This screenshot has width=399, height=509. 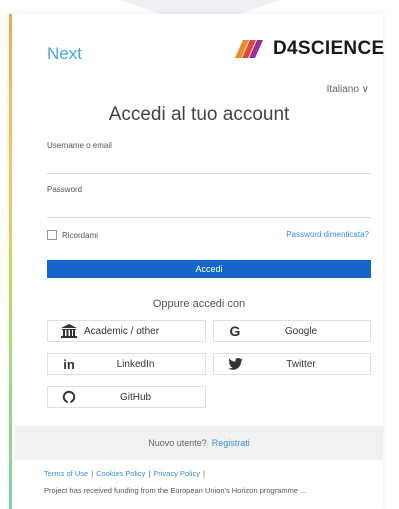 I want to click on remember-me: Ricordami, so click(x=72, y=235).